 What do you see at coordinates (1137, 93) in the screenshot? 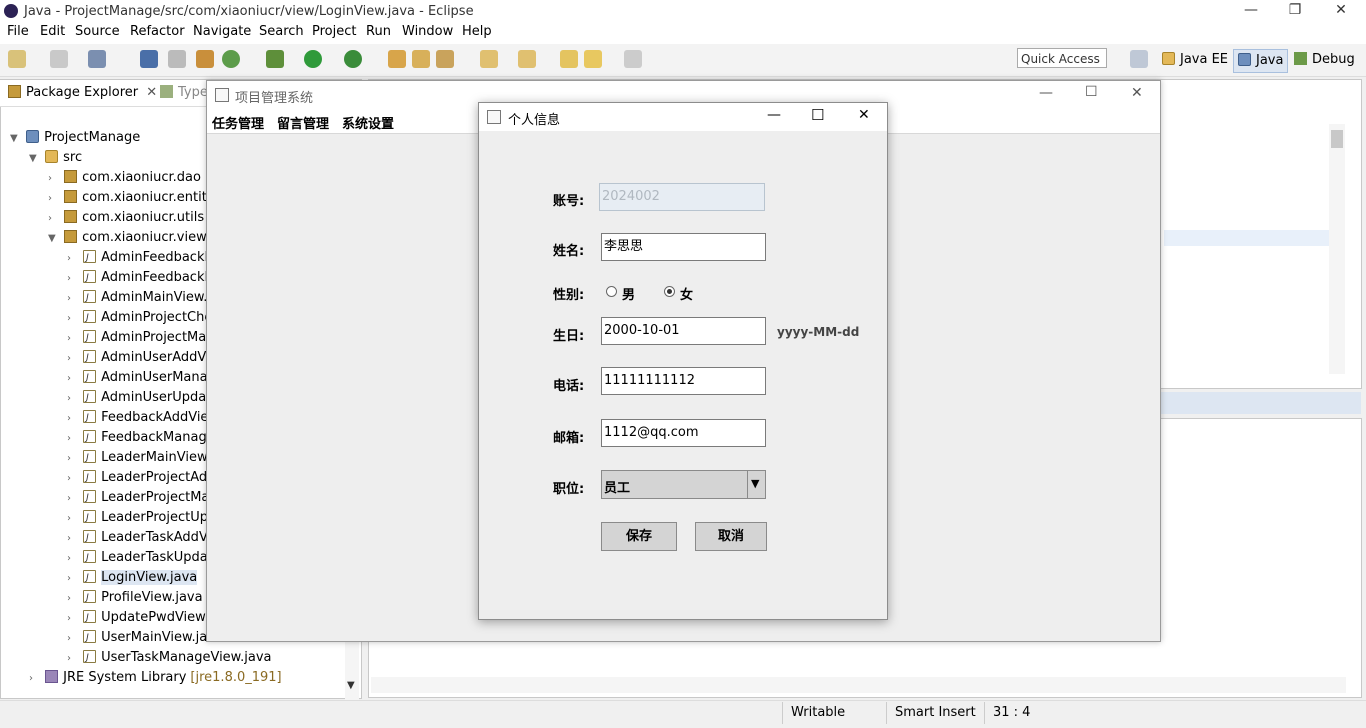
I see `pm-close-button: ✕` at bounding box center [1137, 93].